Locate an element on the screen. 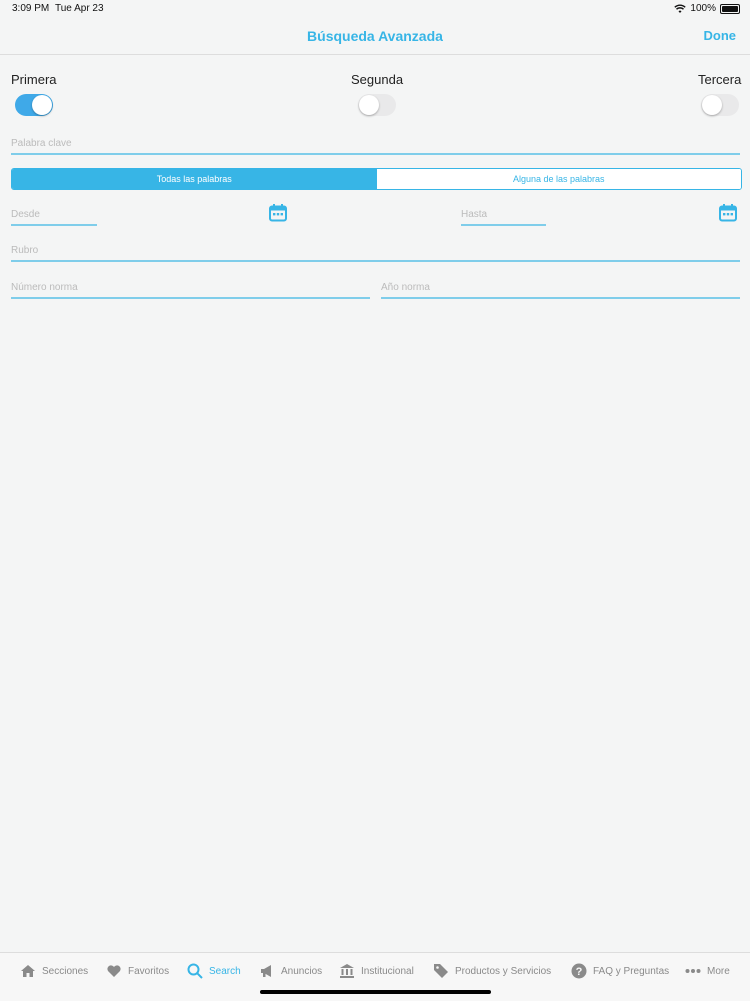 Image resolution: width=750 pixels, height=1001 pixels. keyword-input is located at coordinates (375, 143).